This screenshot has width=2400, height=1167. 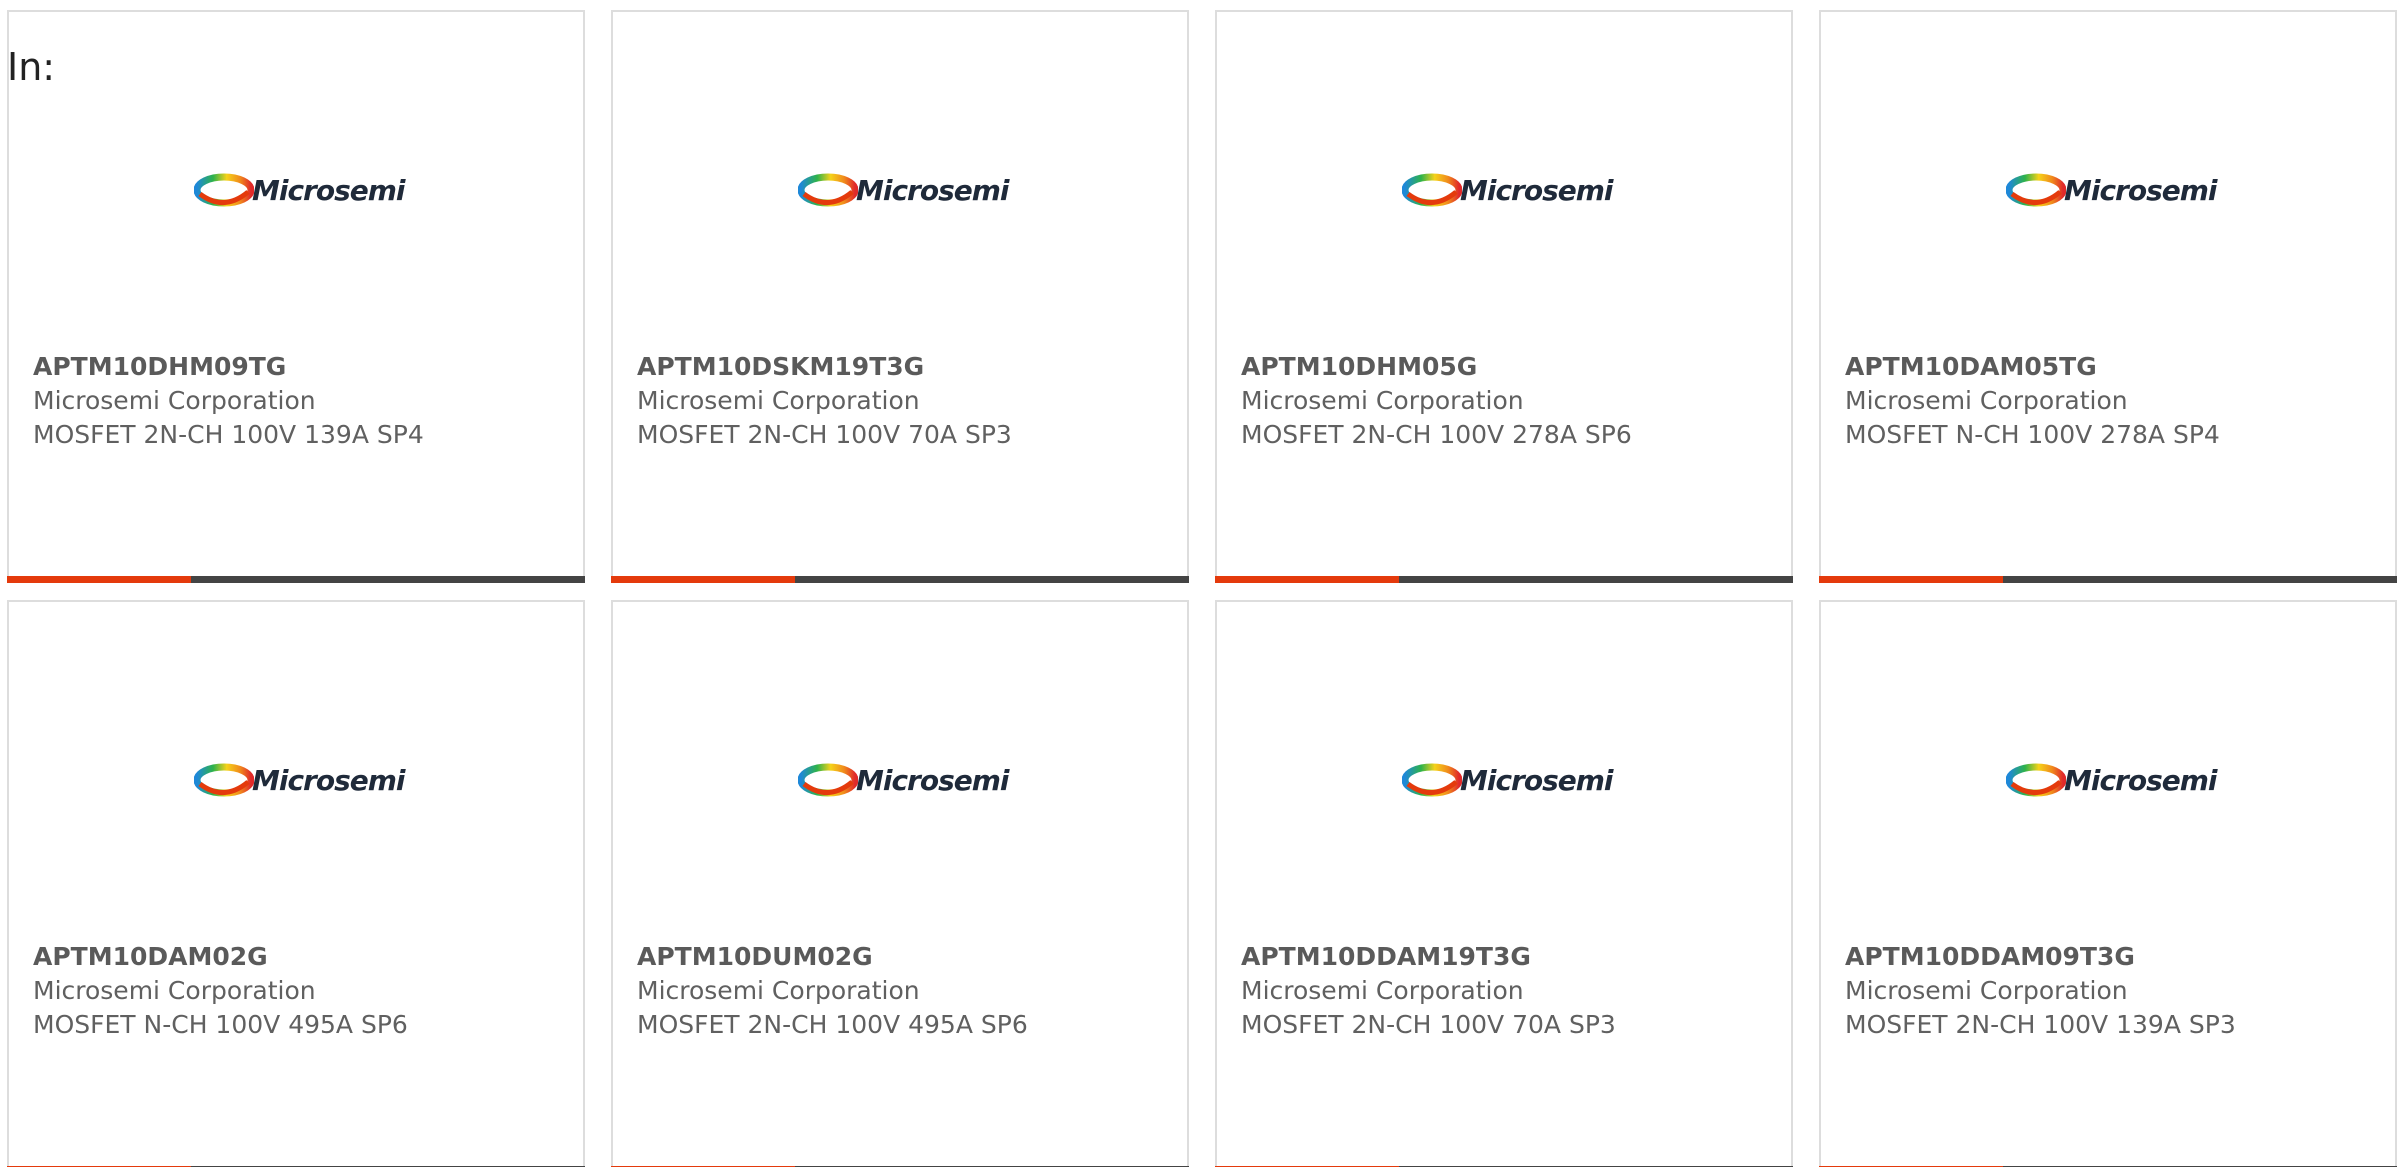 What do you see at coordinates (303, 957) in the screenshot?
I see `part-number-link: APTM10DAM02G` at bounding box center [303, 957].